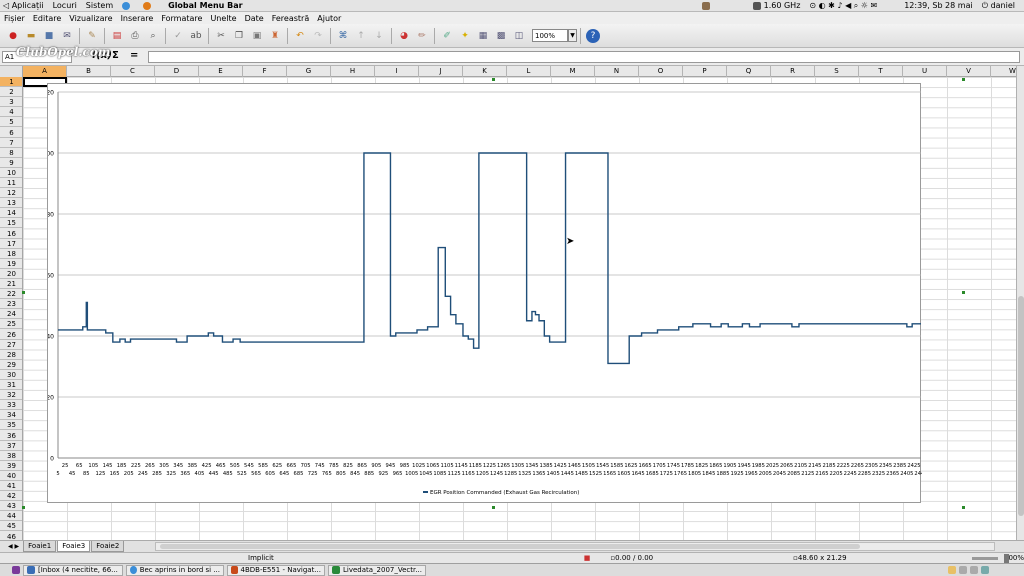 This screenshot has height=576, width=1024. What do you see at coordinates (31, 36) in the screenshot?
I see `open-folder-icon: ▬` at bounding box center [31, 36].